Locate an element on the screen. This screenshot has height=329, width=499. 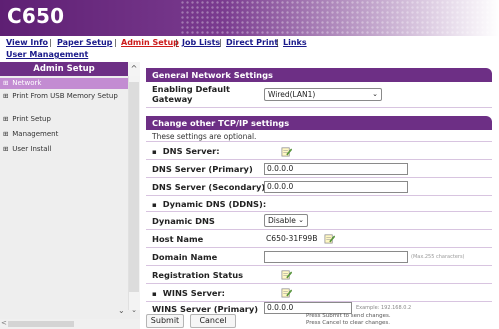
dns-primary-label: DNS Server (Primary) is located at coordinates (202, 169).